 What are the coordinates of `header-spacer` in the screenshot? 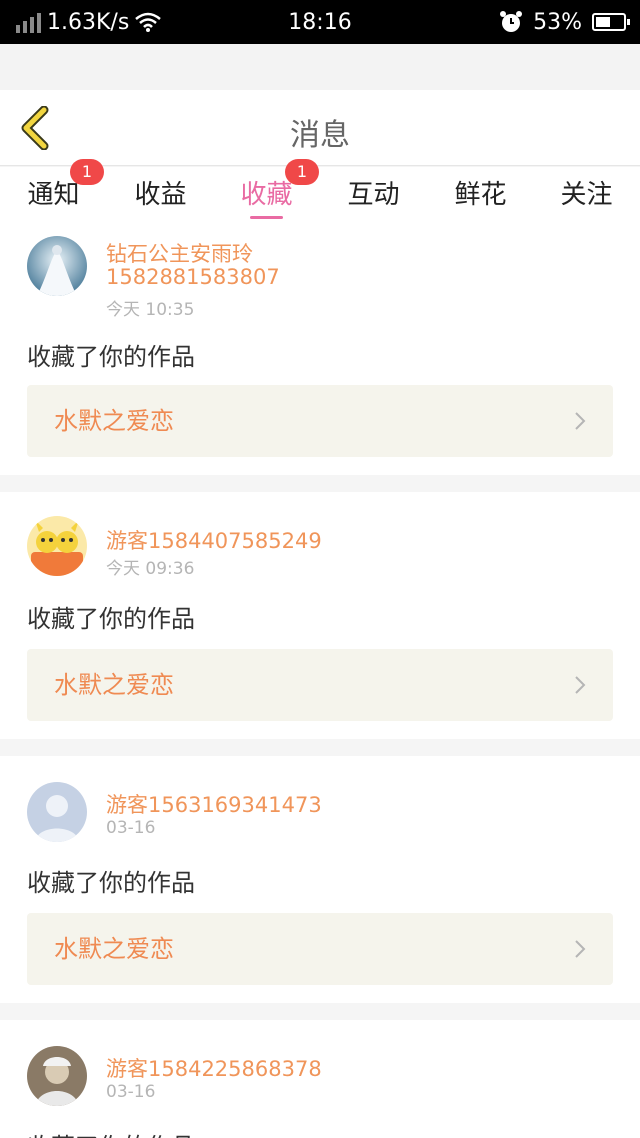 It's located at (320, 67).